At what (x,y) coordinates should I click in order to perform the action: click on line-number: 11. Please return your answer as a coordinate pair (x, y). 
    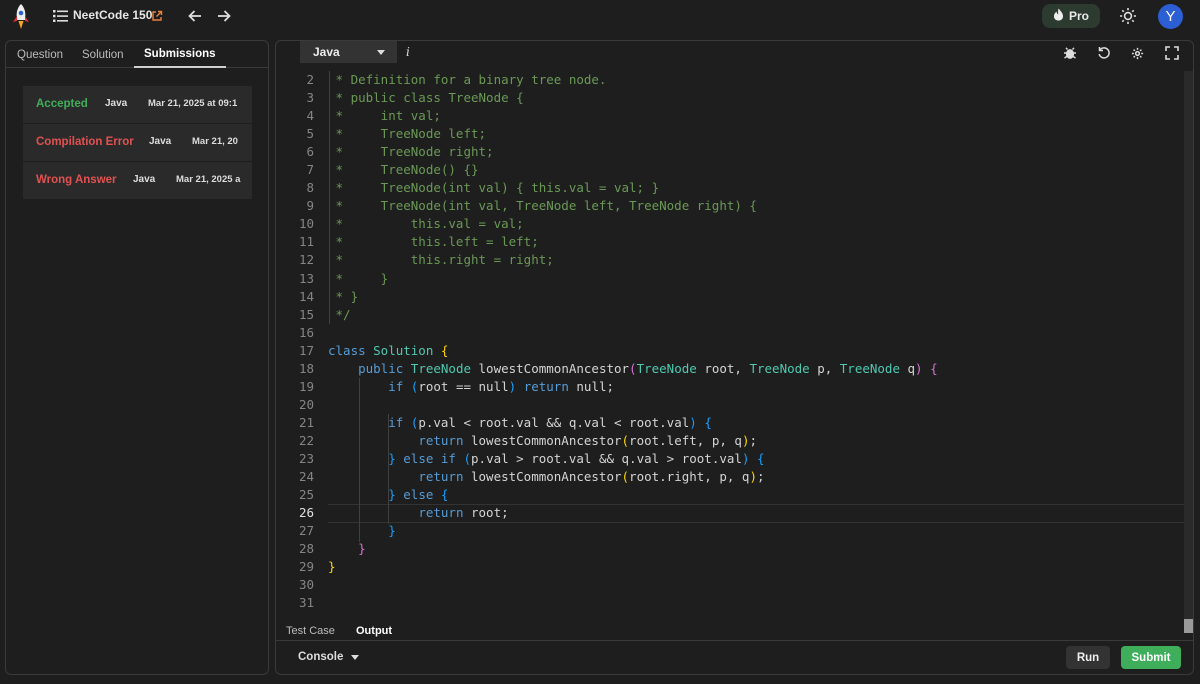
    Looking at the image, I should click on (306, 242).